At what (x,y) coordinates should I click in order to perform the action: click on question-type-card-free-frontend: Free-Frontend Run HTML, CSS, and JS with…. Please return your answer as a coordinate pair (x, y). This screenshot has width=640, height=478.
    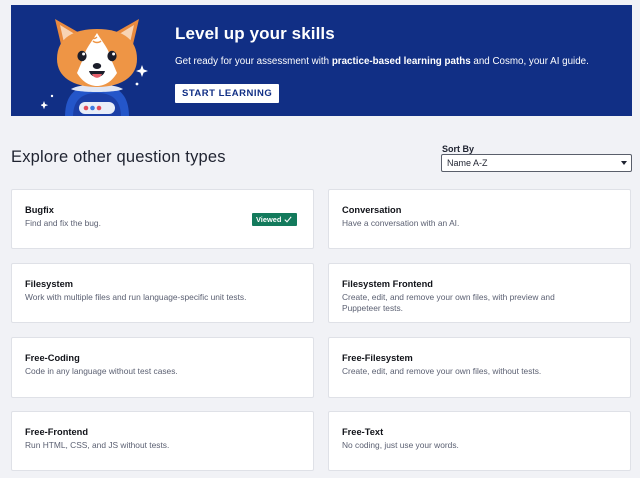
    Looking at the image, I should click on (162, 441).